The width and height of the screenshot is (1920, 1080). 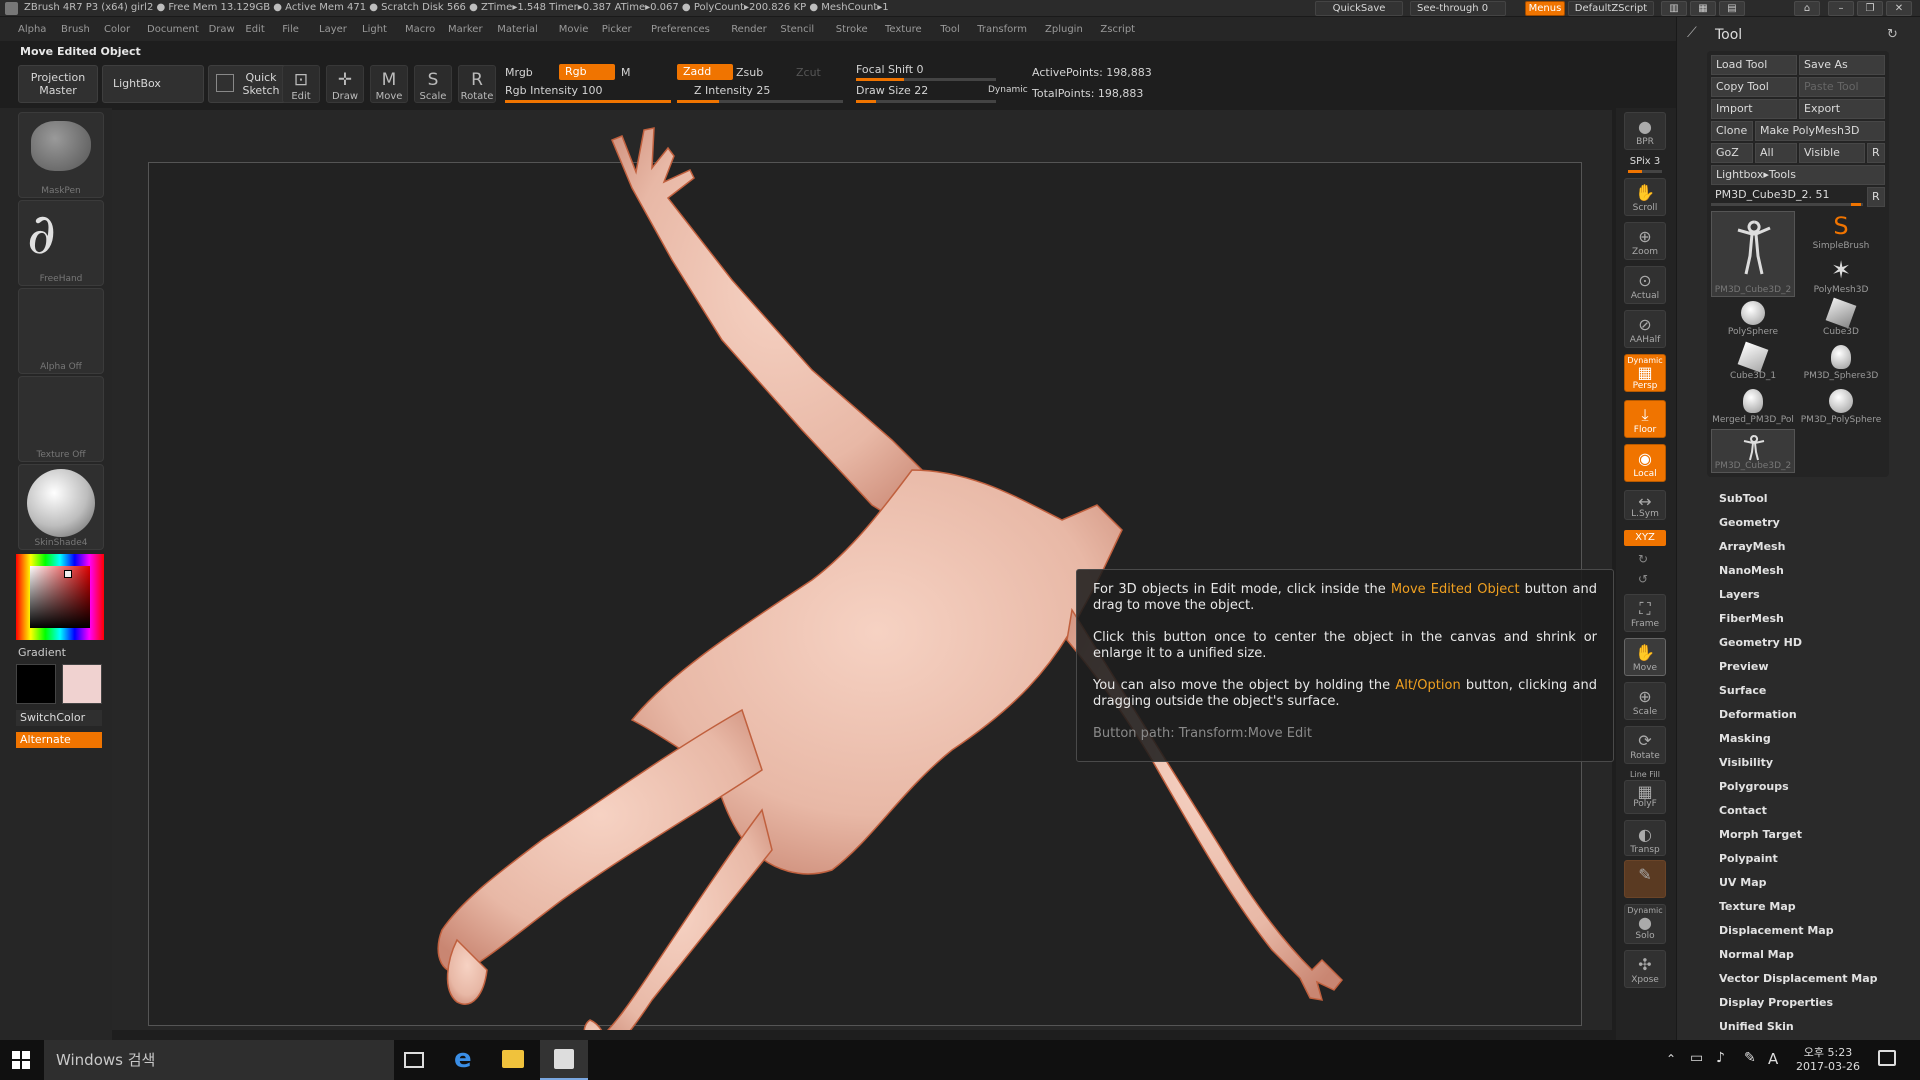 What do you see at coordinates (61, 331) in the screenshot?
I see `alpha-tile: Alpha Off` at bounding box center [61, 331].